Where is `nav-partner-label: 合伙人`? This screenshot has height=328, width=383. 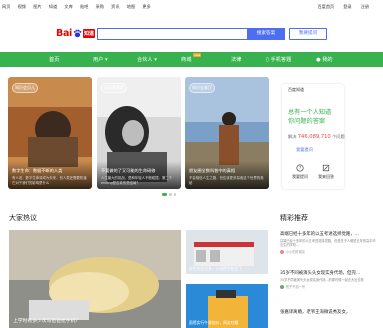 nav-partner-label: 合伙人 is located at coordinates (145, 59).